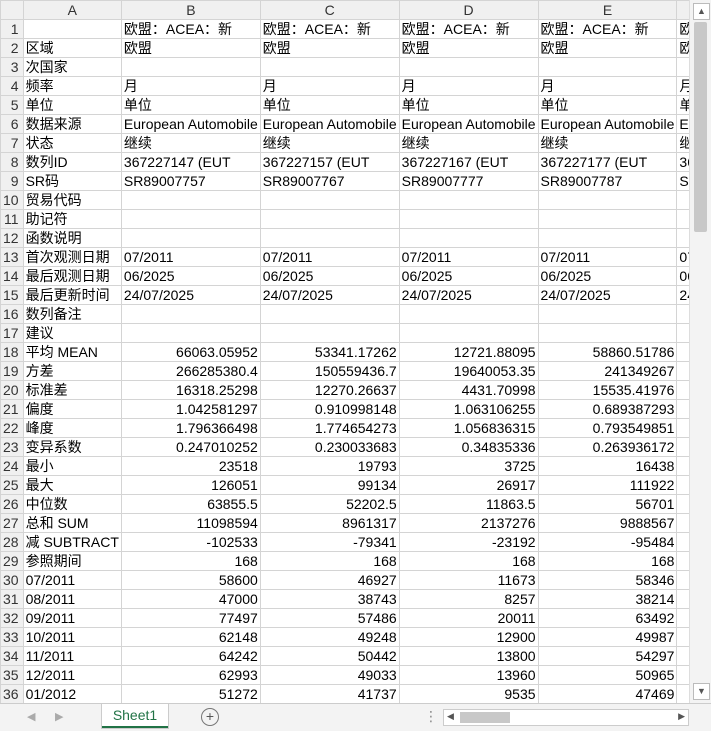  What do you see at coordinates (72, 504) in the screenshot?
I see `cell-label: 中位数` at bounding box center [72, 504].